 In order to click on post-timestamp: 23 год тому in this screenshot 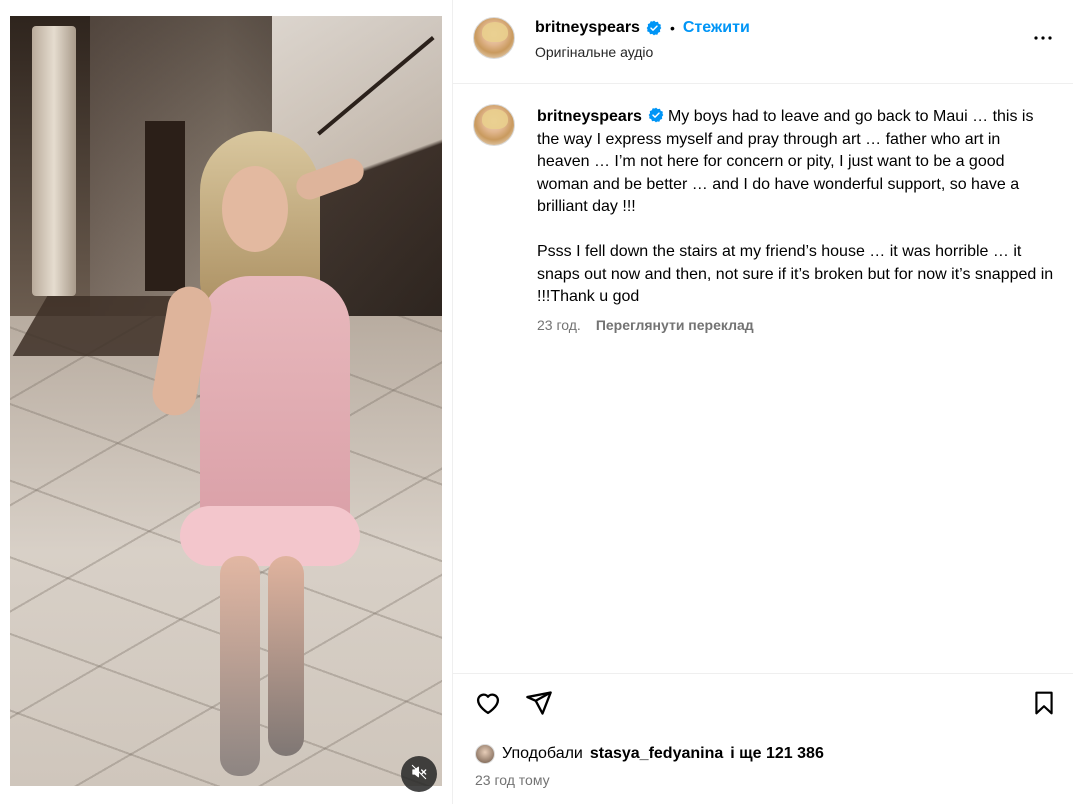, I will do `click(512, 780)`.